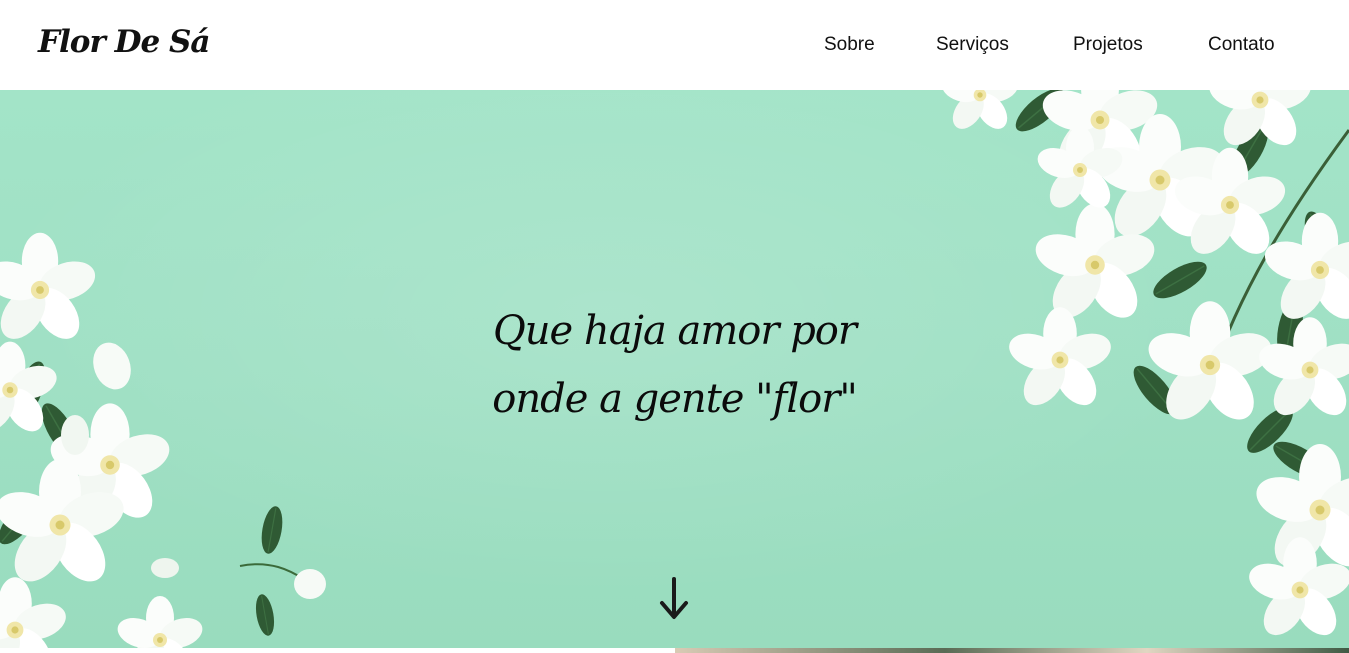  I want to click on nav-link-projetos: Projetos, so click(1108, 45).